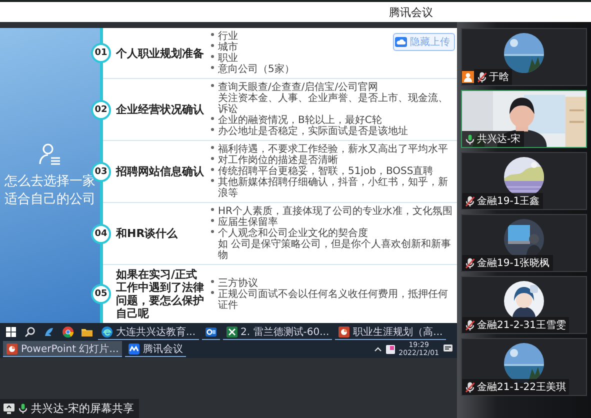 This screenshot has width=591, height=418. What do you see at coordinates (238, 283) in the screenshot?
I see `bullet-text: 三方协议` at bounding box center [238, 283].